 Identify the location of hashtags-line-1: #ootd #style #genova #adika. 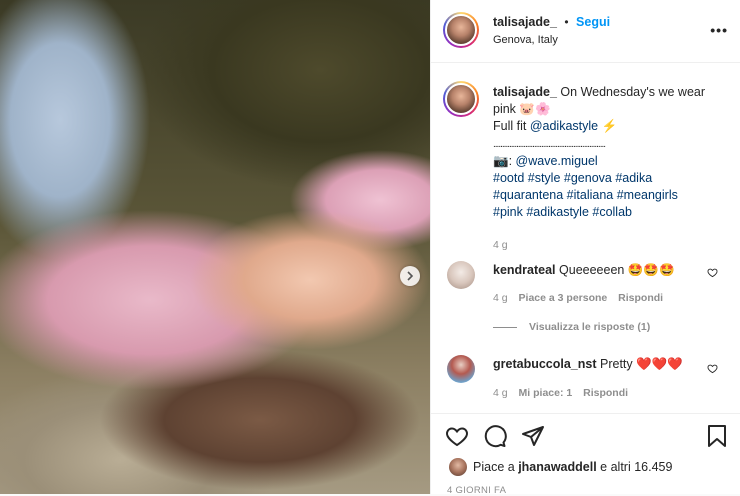
(572, 178).